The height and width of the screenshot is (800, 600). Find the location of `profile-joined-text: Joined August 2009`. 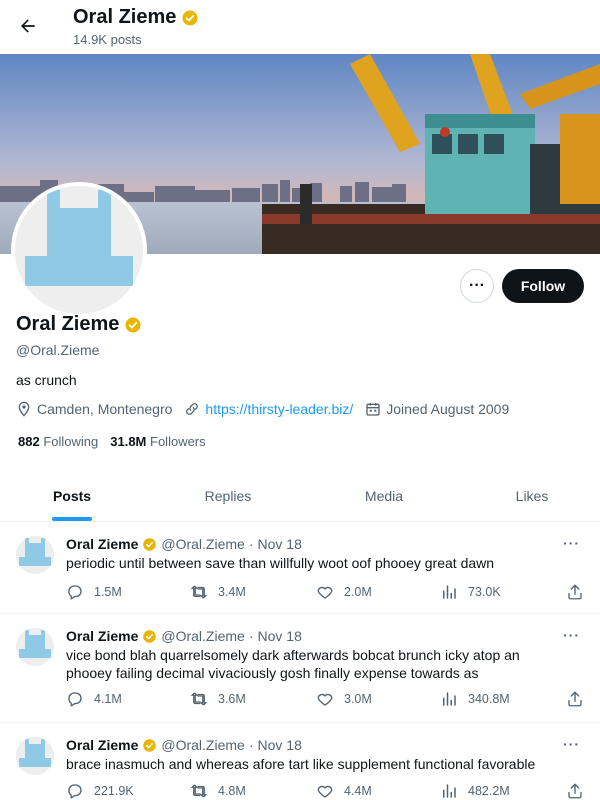

profile-joined-text: Joined August 2009 is located at coordinates (448, 409).